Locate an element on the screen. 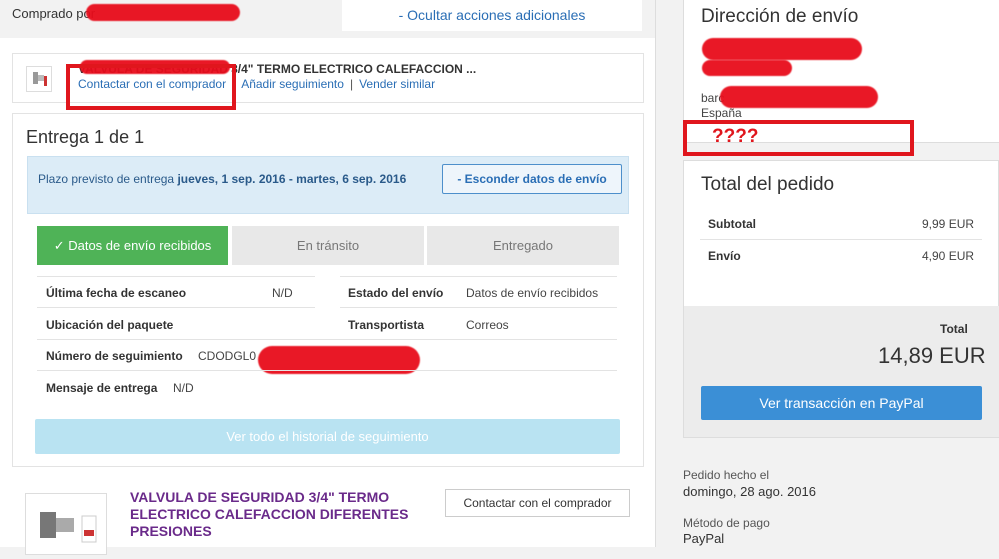 The height and width of the screenshot is (559, 999). item-thumbnail is located at coordinates (39, 79).